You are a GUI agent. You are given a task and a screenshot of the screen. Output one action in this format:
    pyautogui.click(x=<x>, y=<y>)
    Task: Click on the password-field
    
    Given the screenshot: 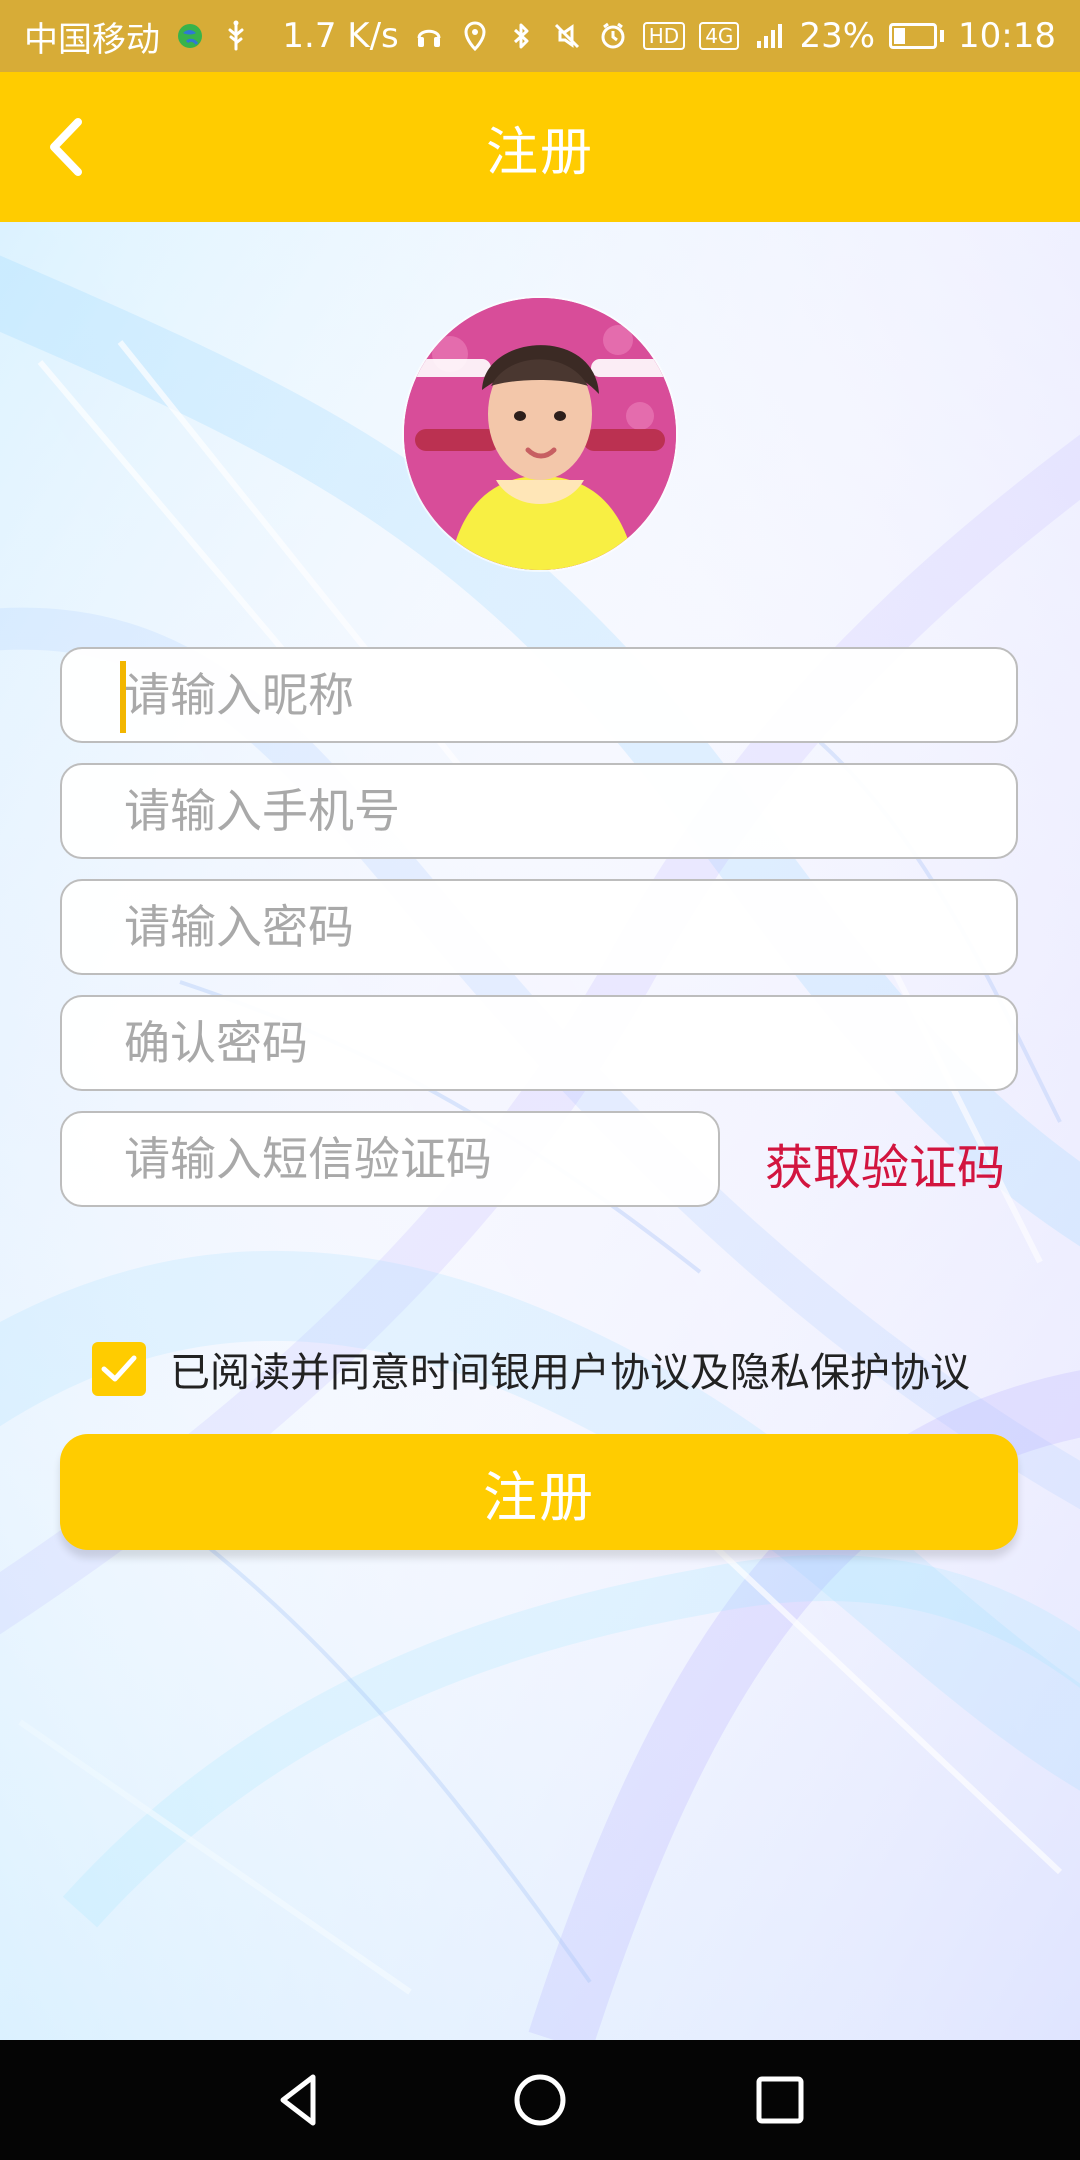 What is the action you would take?
    pyautogui.click(x=539, y=927)
    